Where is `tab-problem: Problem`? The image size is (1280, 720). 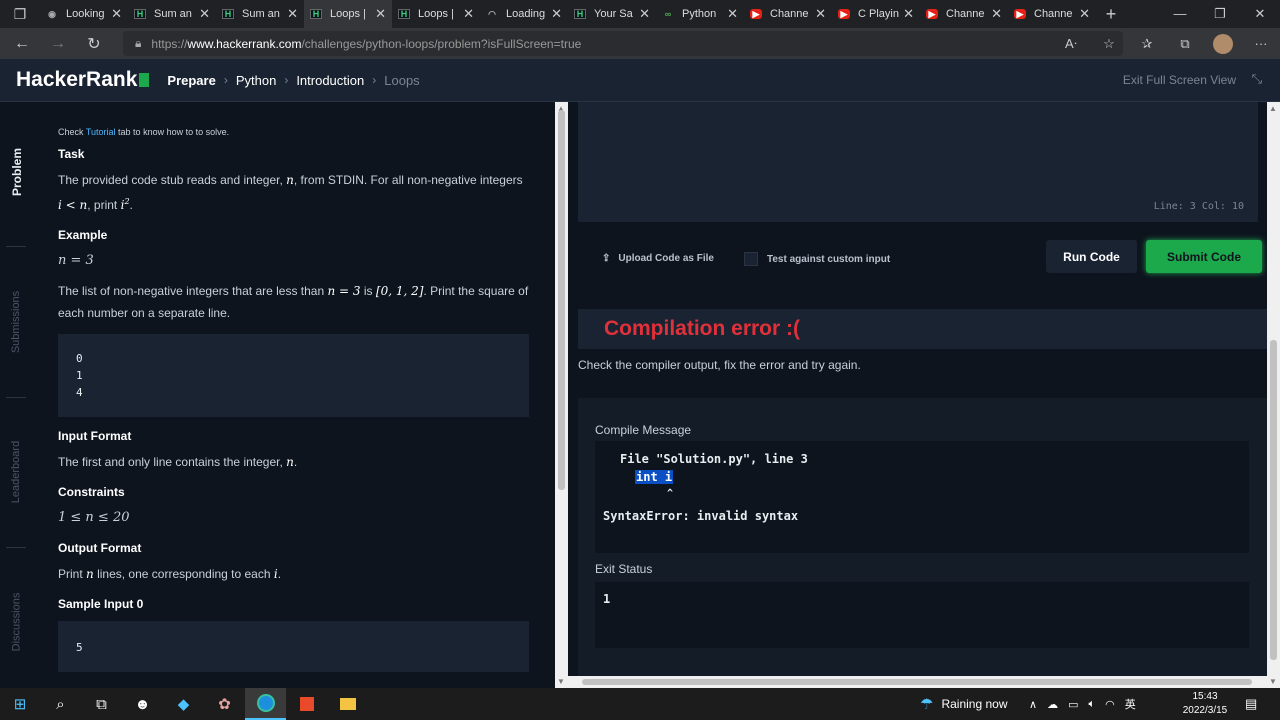 tab-problem: Problem is located at coordinates (16, 172).